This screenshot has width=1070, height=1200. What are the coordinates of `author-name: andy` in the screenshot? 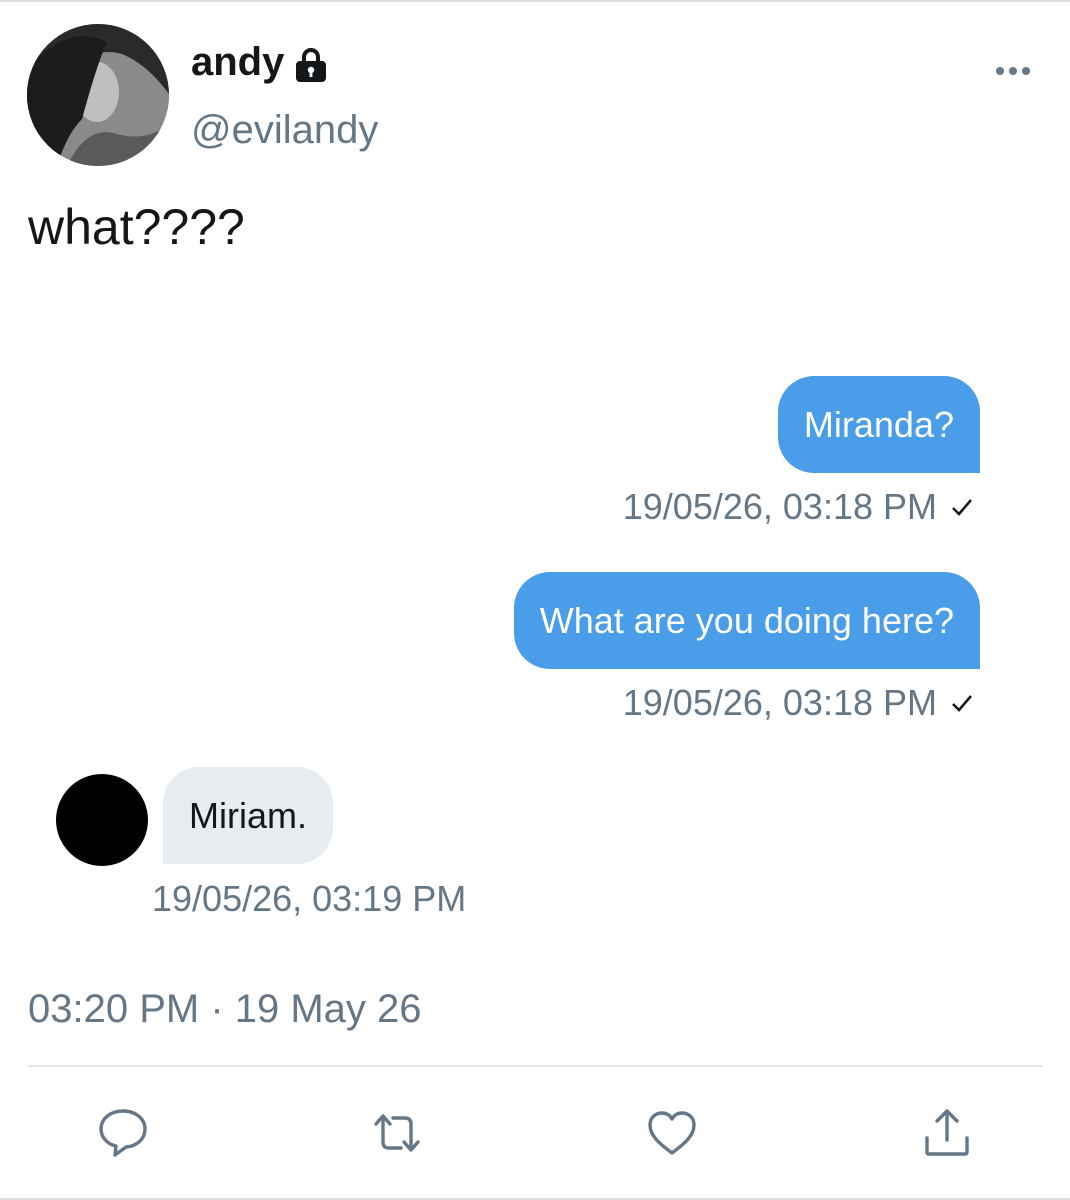 It's located at (237, 62).